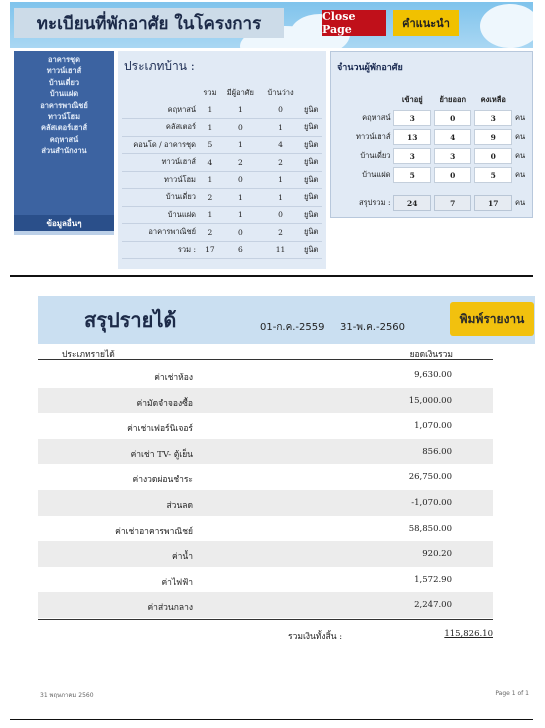  I want to click on table-row: บ้านแฝด 1 1 0 ยูนิต, so click(222, 215).